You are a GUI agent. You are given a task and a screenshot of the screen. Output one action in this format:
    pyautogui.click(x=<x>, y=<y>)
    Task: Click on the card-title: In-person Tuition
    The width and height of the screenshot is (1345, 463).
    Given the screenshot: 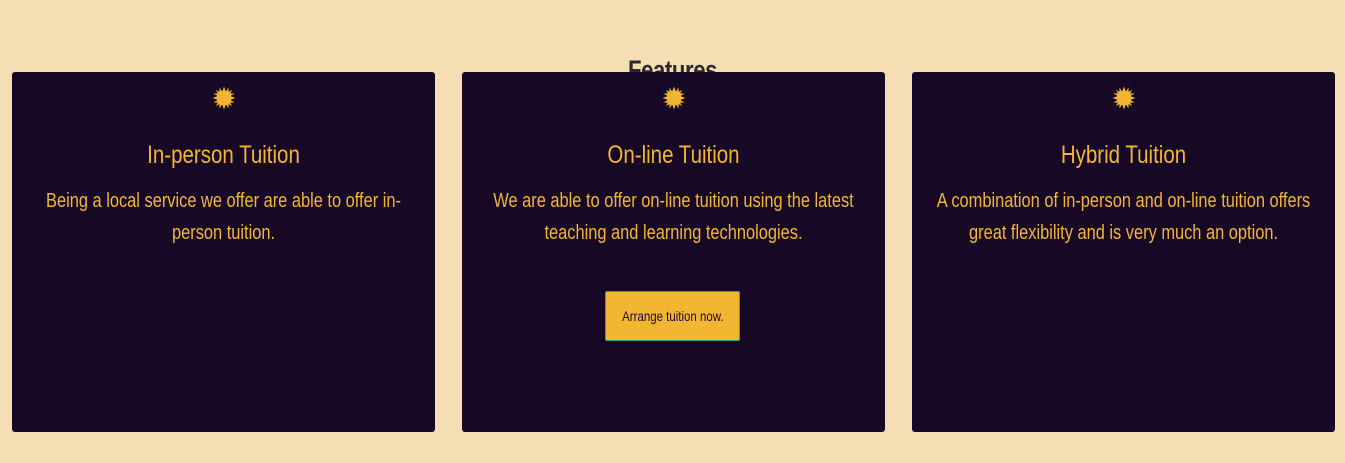 What is the action you would take?
    pyautogui.click(x=223, y=155)
    